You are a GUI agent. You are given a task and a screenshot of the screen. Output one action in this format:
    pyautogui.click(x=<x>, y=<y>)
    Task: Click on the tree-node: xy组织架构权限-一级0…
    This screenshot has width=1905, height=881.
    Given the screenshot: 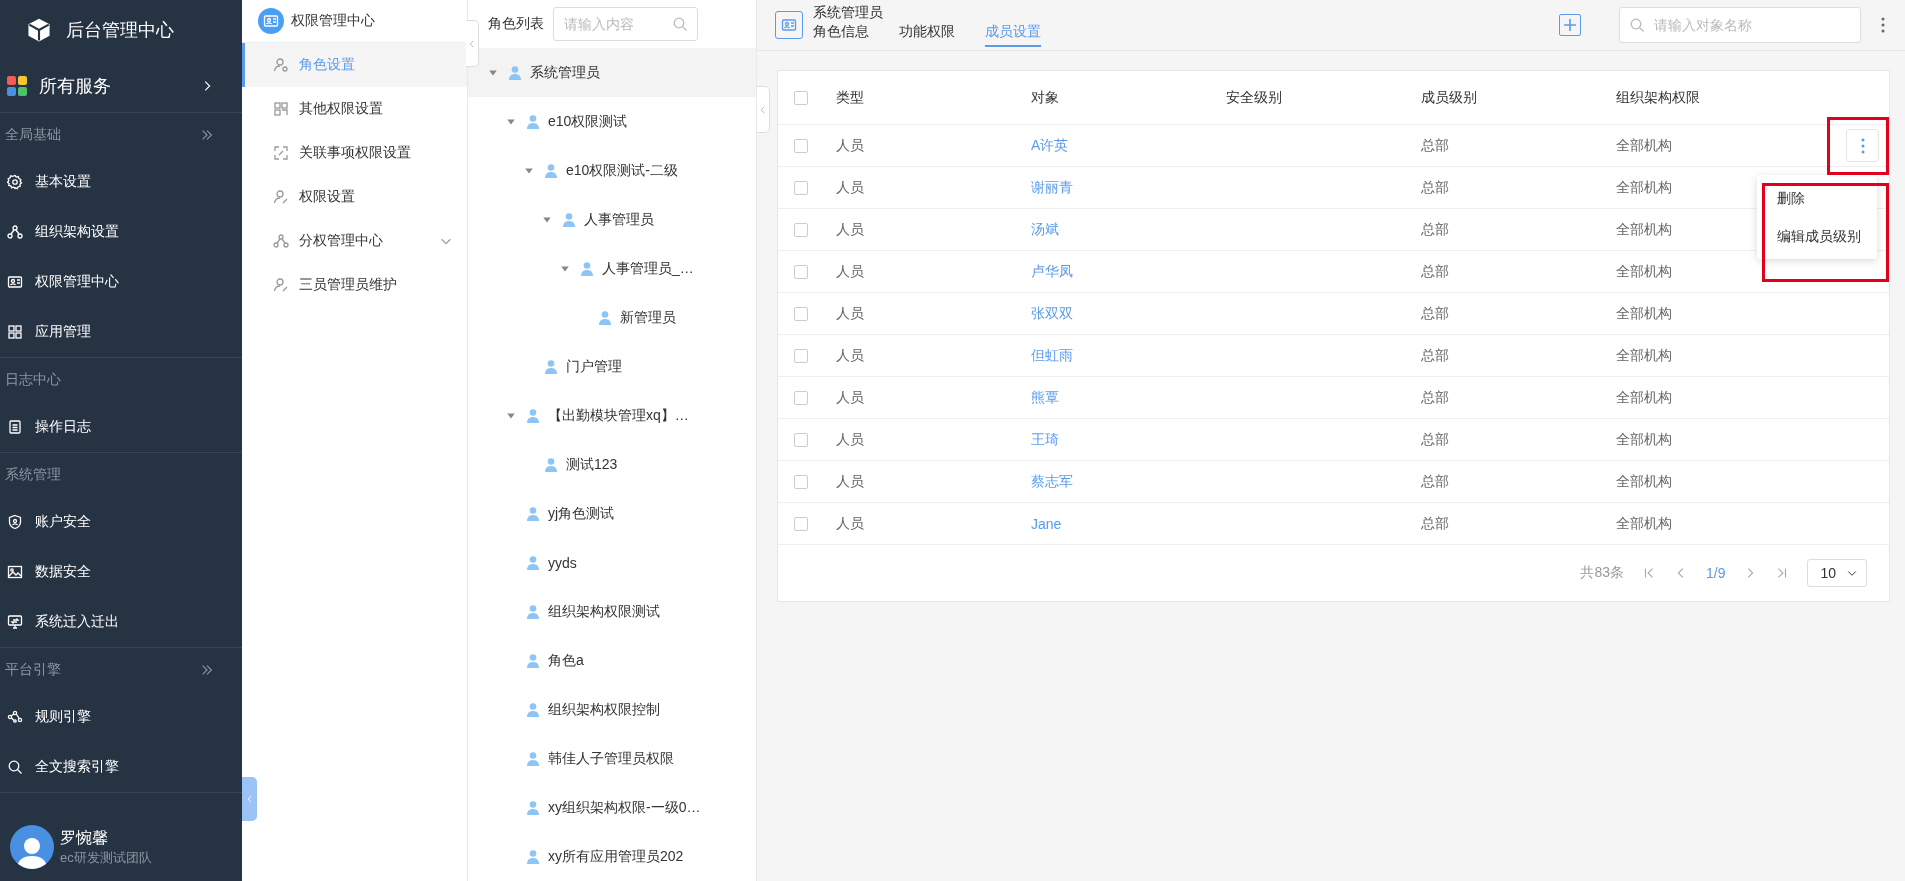 What is the action you would take?
    pyautogui.click(x=612, y=807)
    